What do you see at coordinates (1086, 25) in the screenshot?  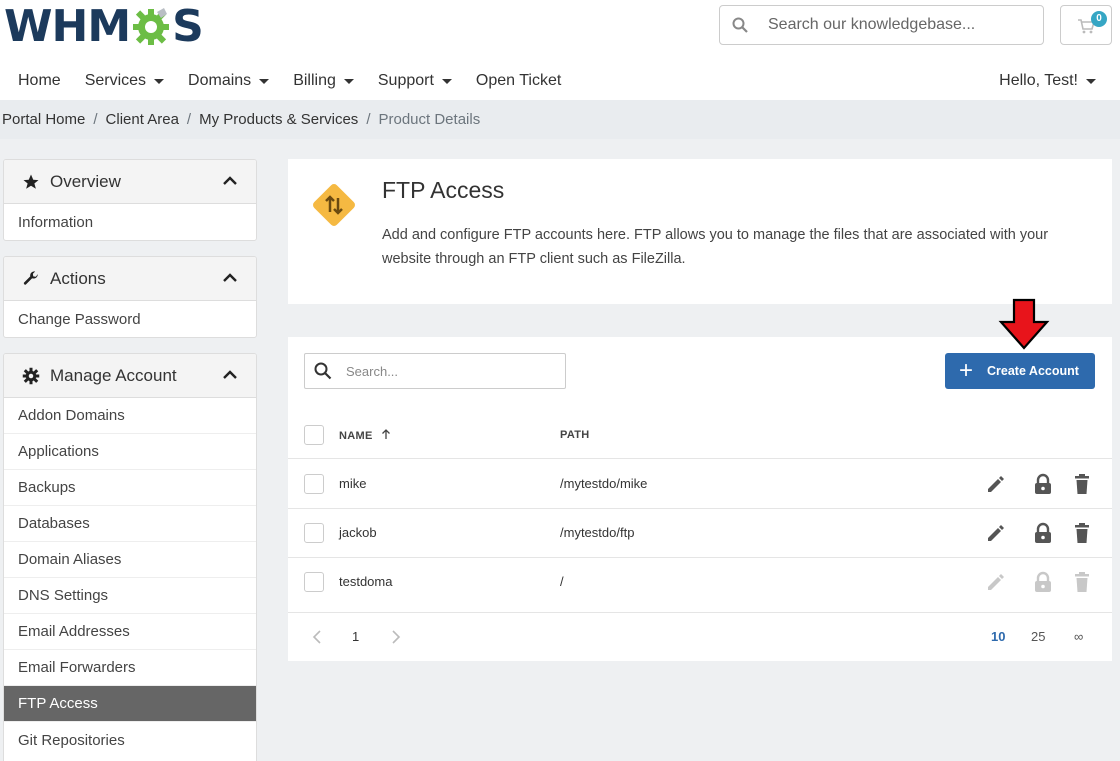 I see `cart-button: 0` at bounding box center [1086, 25].